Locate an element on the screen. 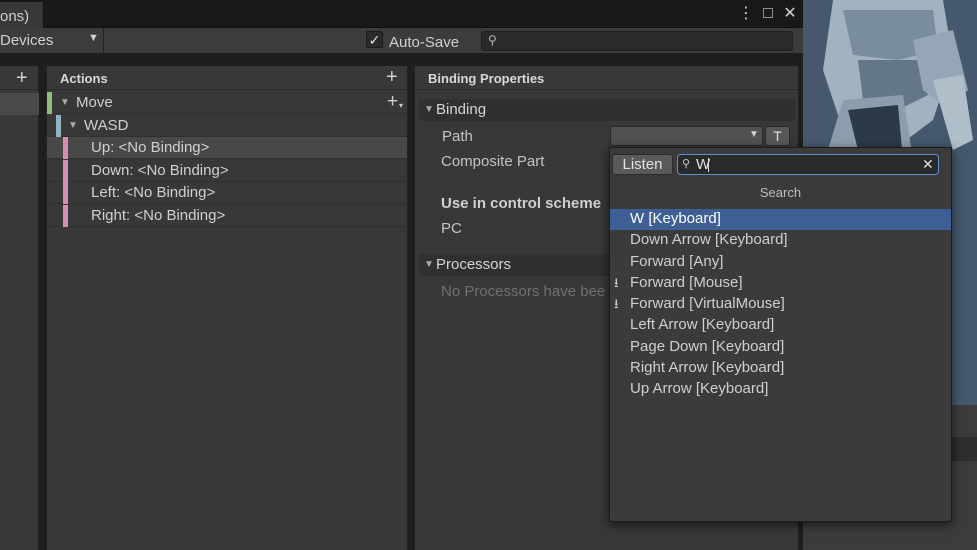 The width and height of the screenshot is (977, 550). binding-row-part: Down: <No Binding> is located at coordinates (227, 171).